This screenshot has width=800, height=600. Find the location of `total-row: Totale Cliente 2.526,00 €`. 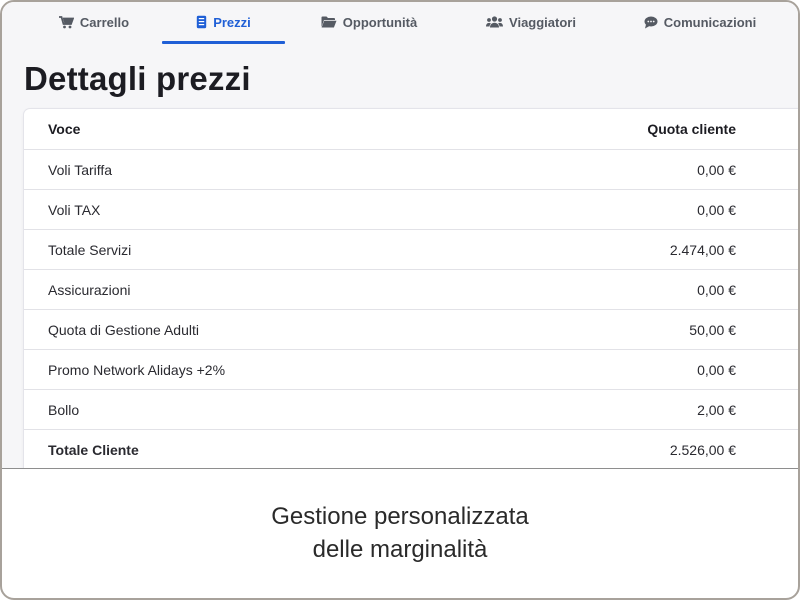

total-row: Totale Cliente 2.526,00 € is located at coordinates (411, 448).